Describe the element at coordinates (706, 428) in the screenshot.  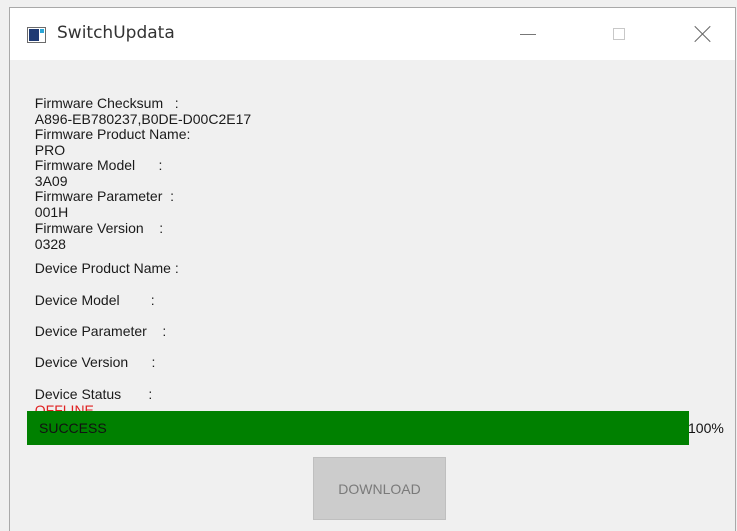
I see `progress-percent-text: 100%` at that location.